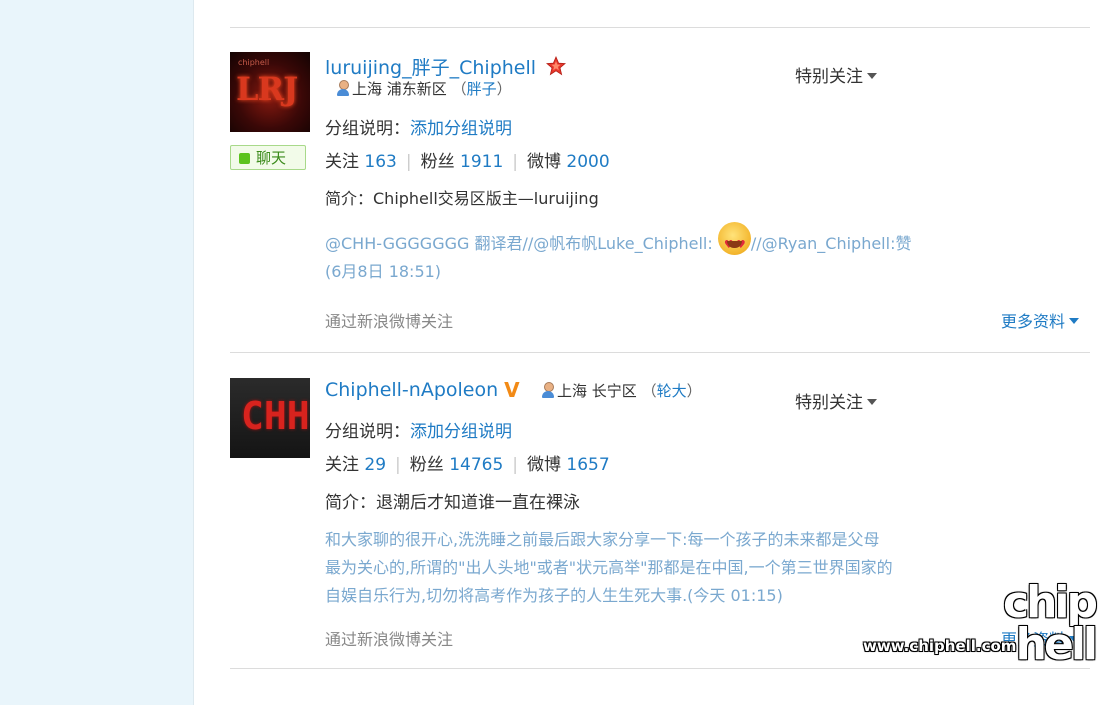  I want to click on user-stats-row: 关注 163 | 粉丝 1911 | 微博 2000, so click(467, 159).